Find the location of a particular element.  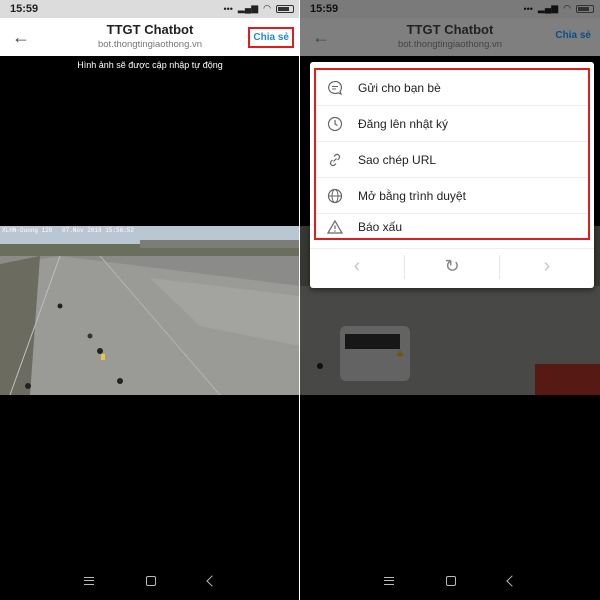

camera-scene-graphic is located at coordinates (150, 310).